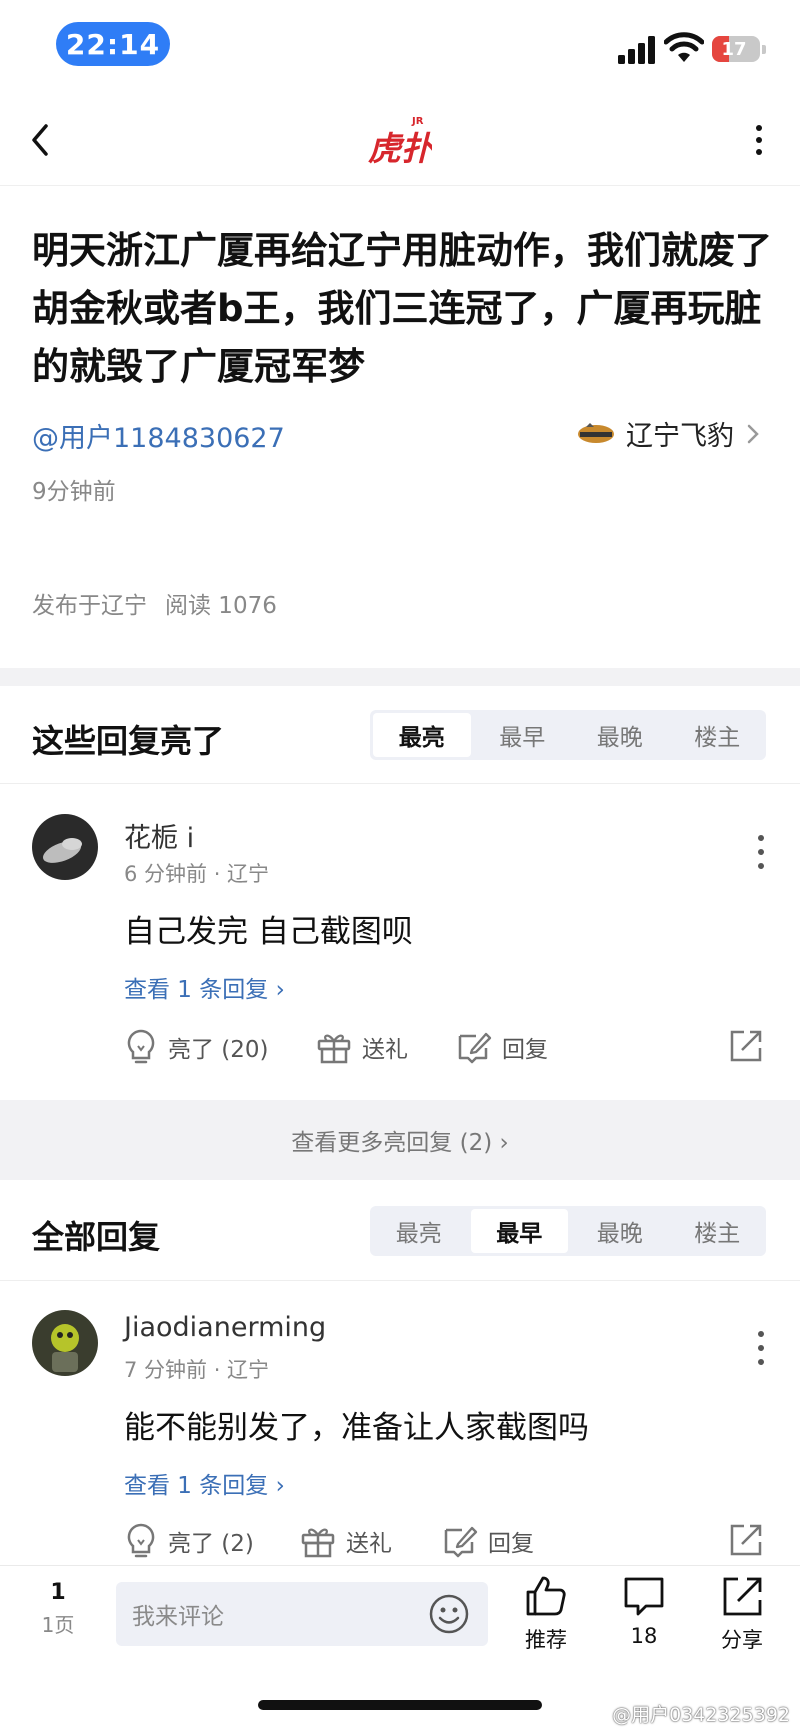  I want to click on battery-icon: 17, so click(739, 49).